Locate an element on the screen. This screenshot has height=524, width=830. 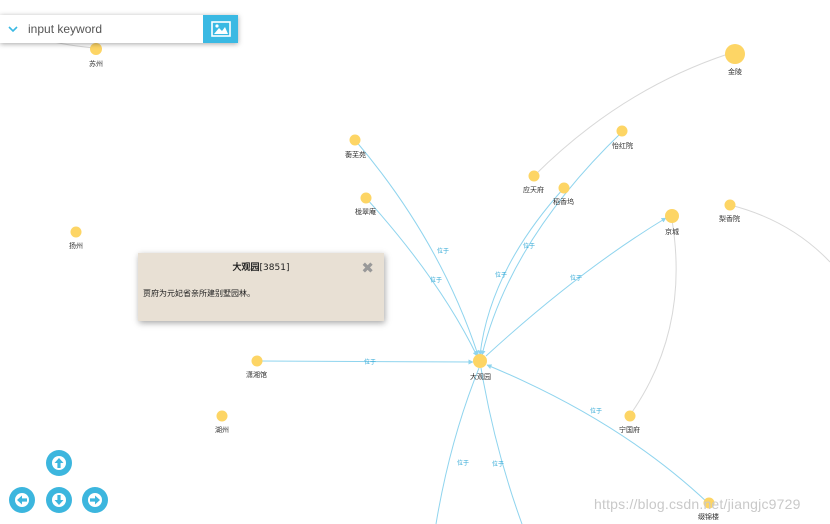
edge-yihong-daguanyuan is located at coordinates (551, 243).